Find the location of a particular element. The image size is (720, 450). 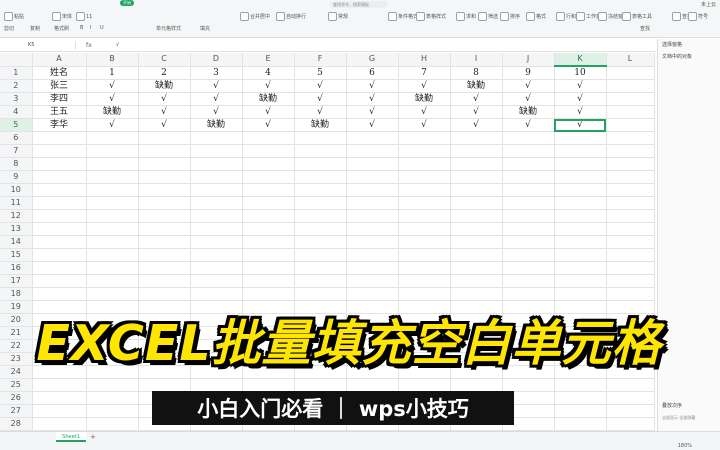

cell-l5 is located at coordinates (630, 125).